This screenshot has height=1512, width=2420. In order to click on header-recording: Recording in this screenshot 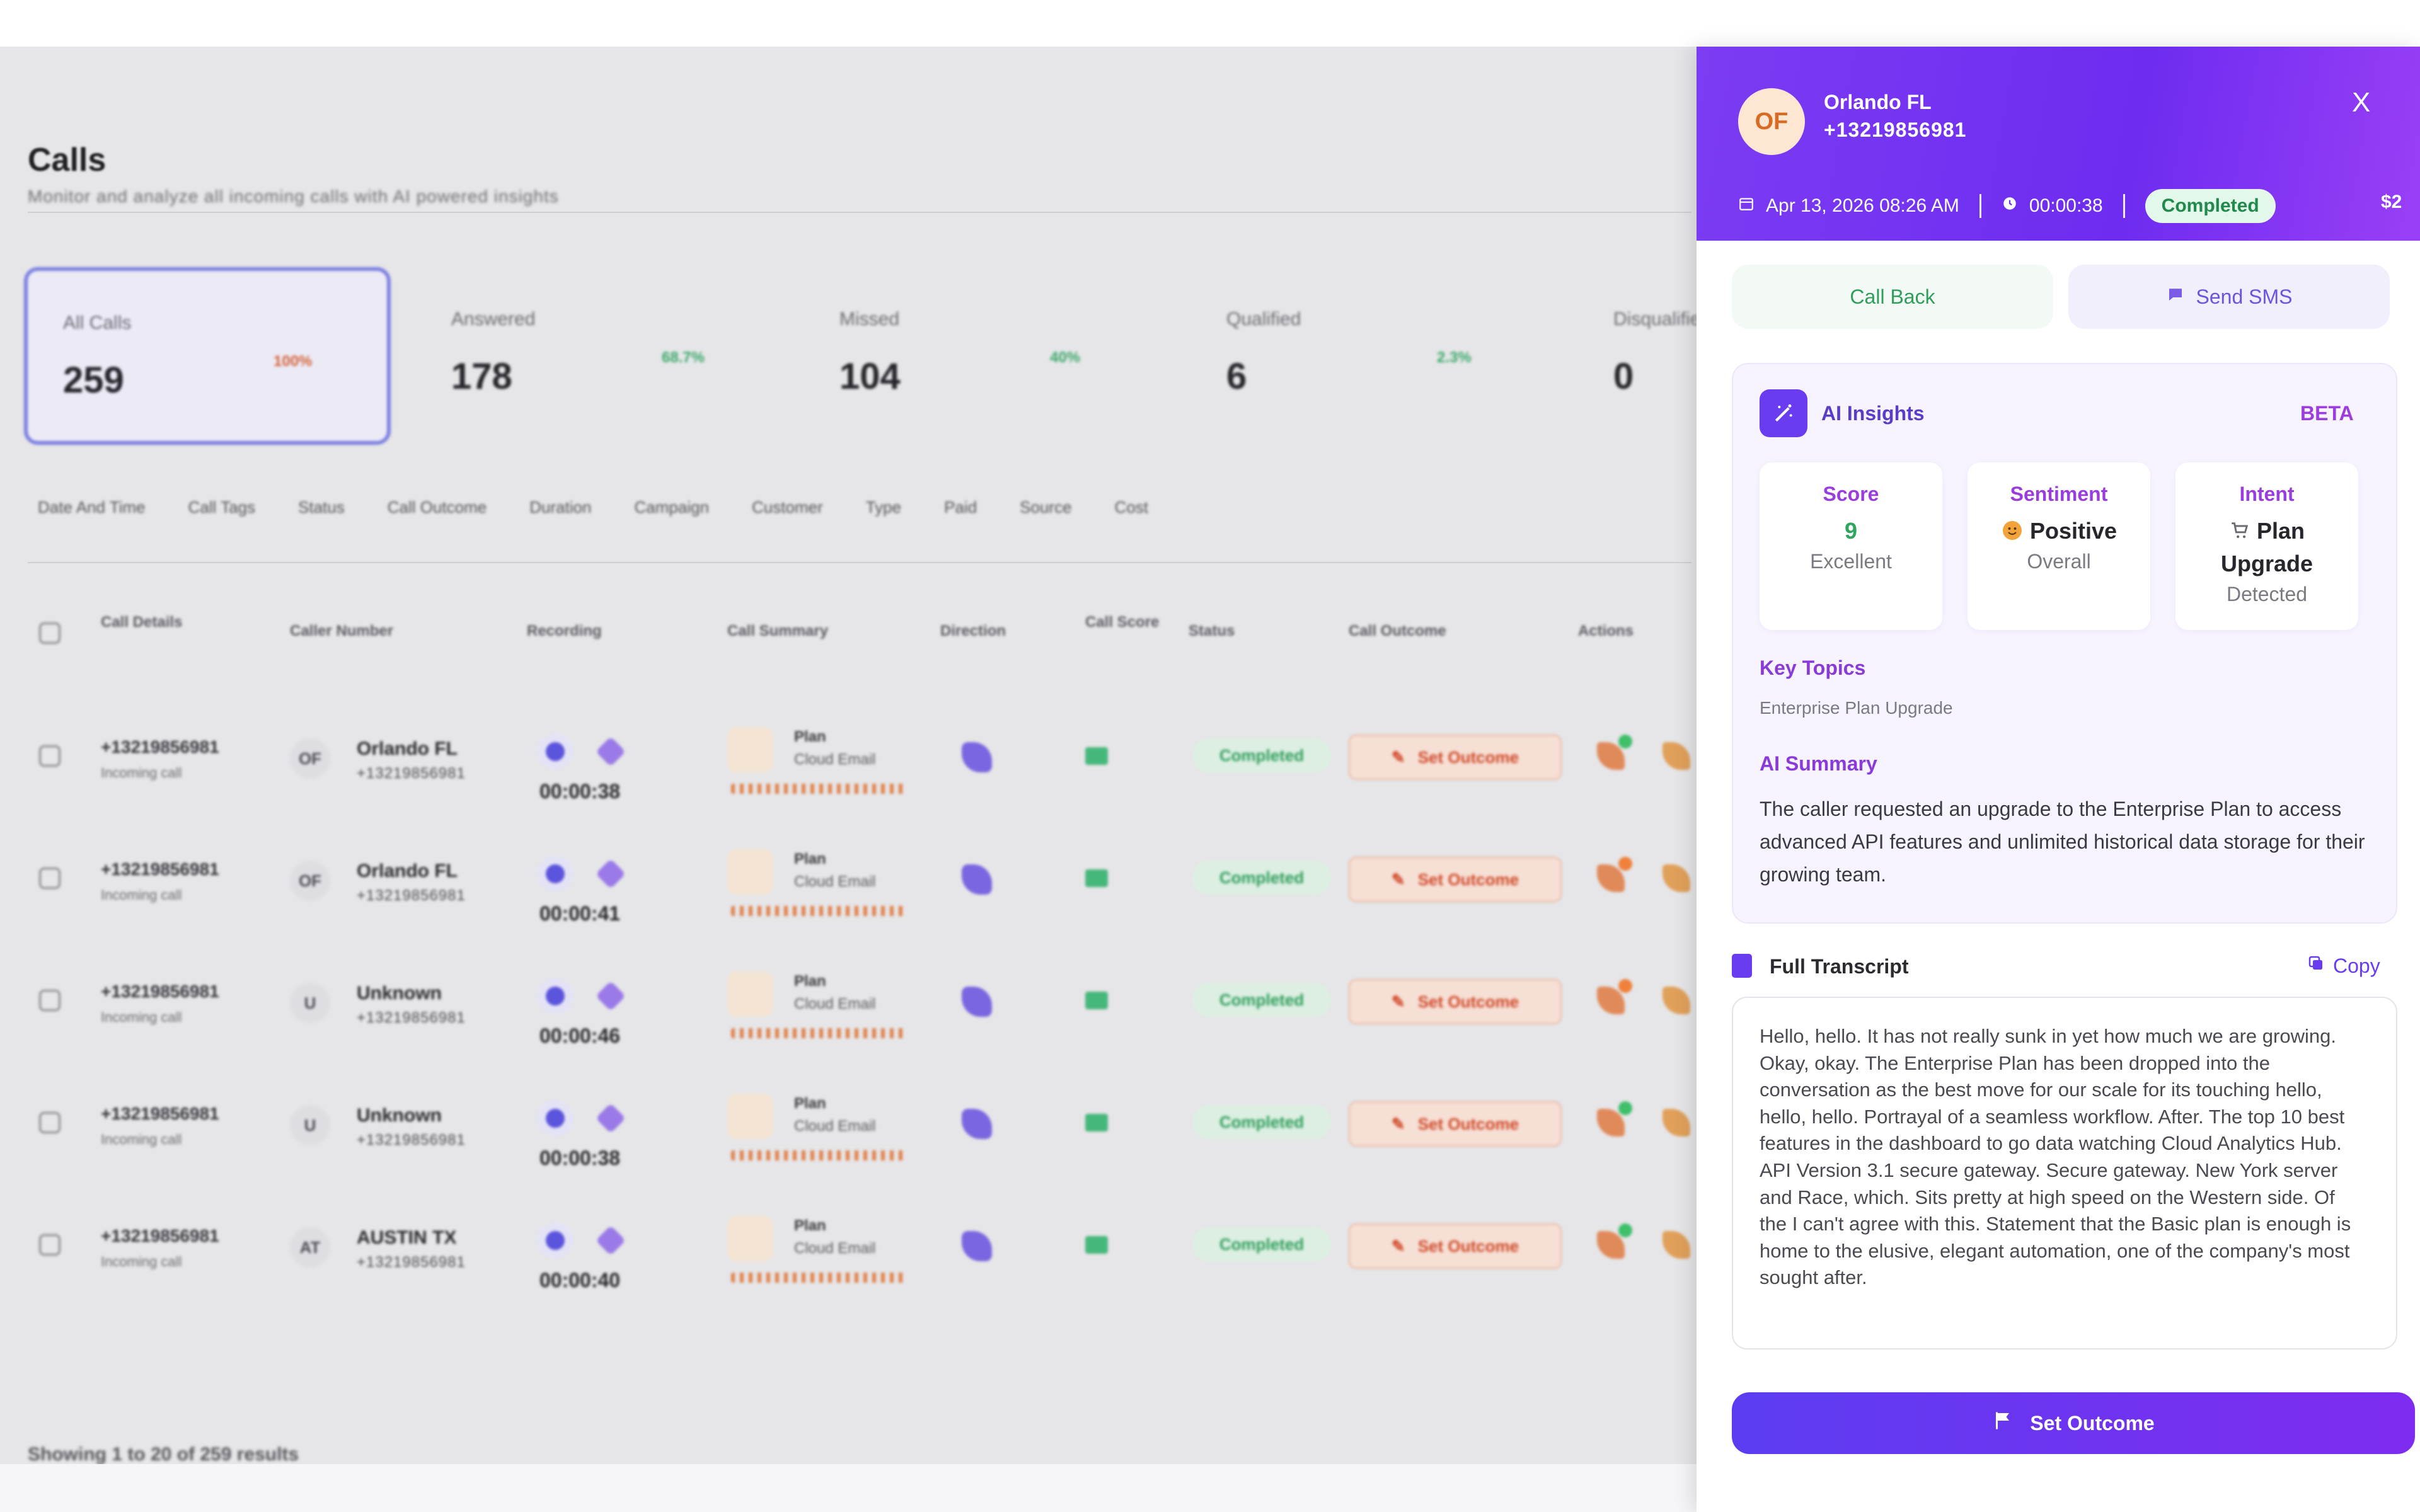, I will do `click(565, 631)`.